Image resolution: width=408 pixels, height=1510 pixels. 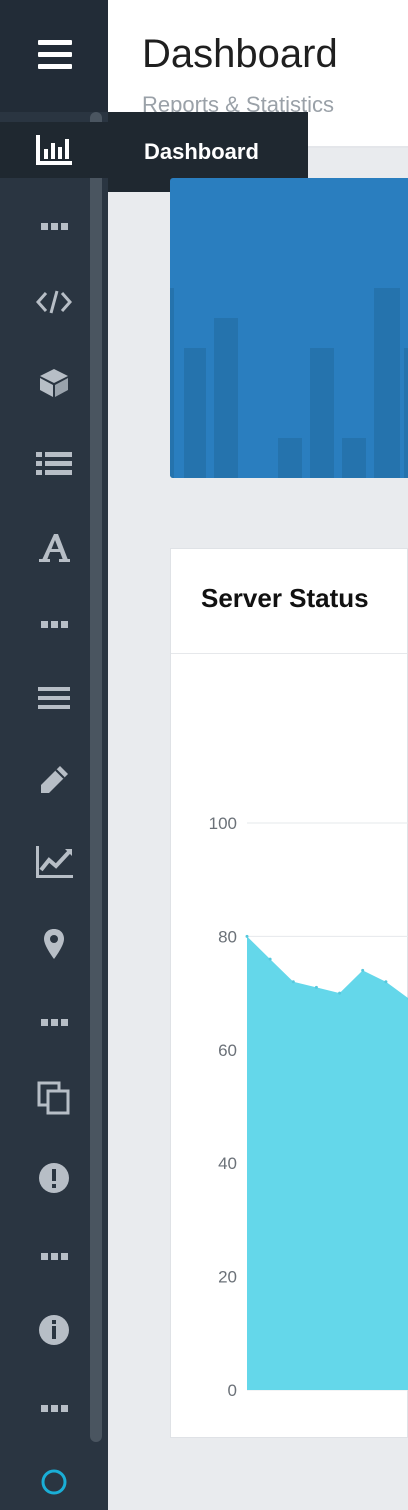 I want to click on y-tick-label: 0, so click(x=232, y=1390).